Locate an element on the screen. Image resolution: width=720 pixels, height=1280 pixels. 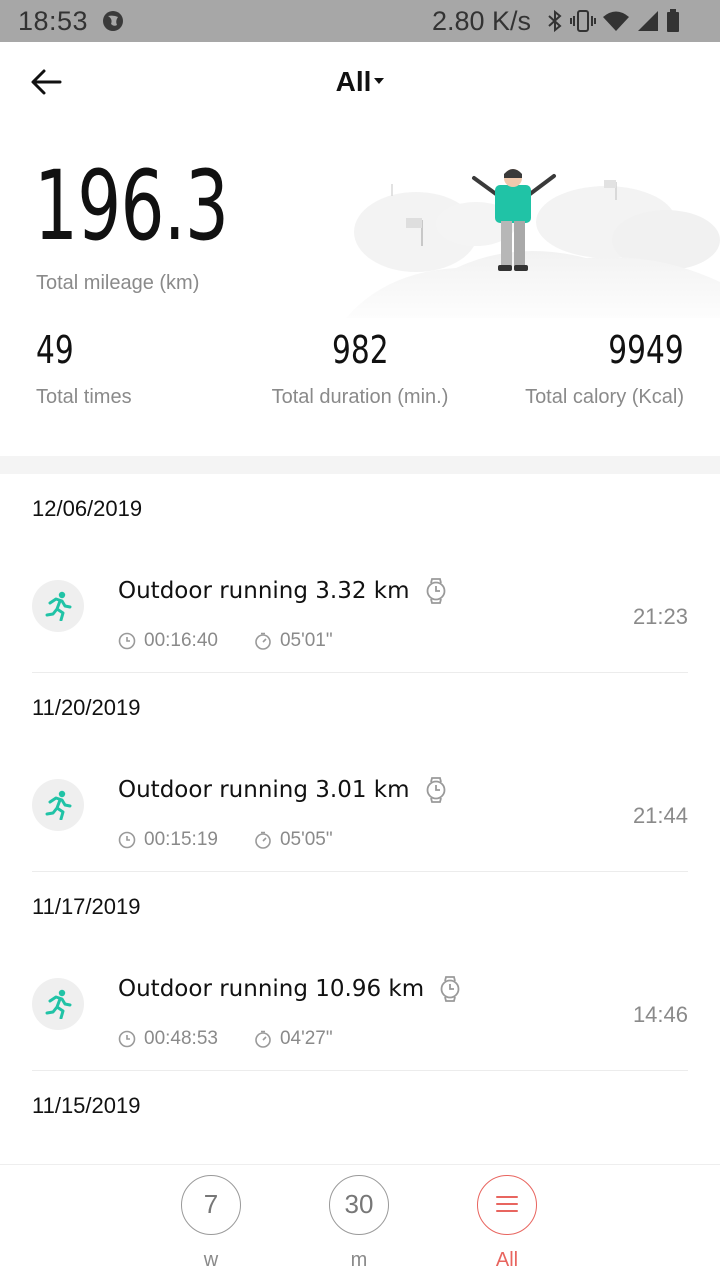
record-meta: 00:16:40 05'01" is located at coordinates (225, 641).